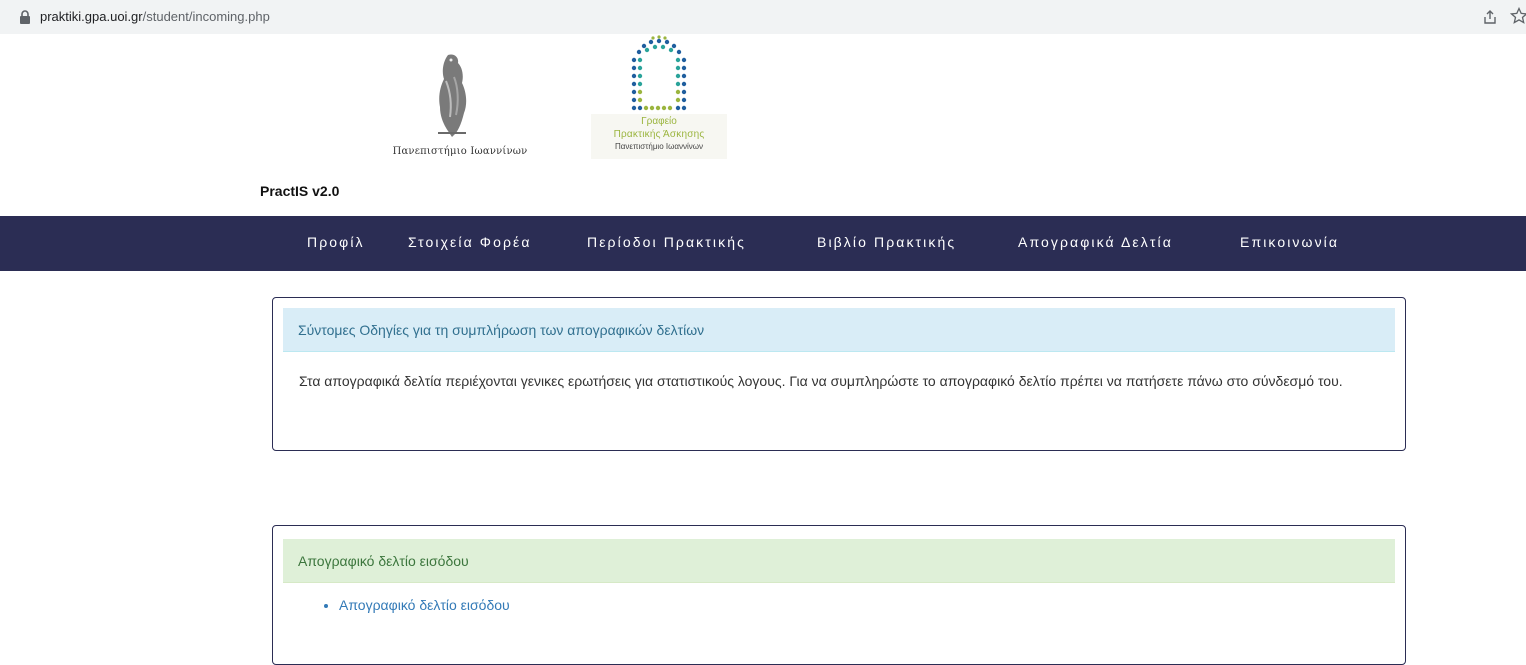 The image size is (1526, 665). I want to click on arch-dots-icon, so click(659, 73).